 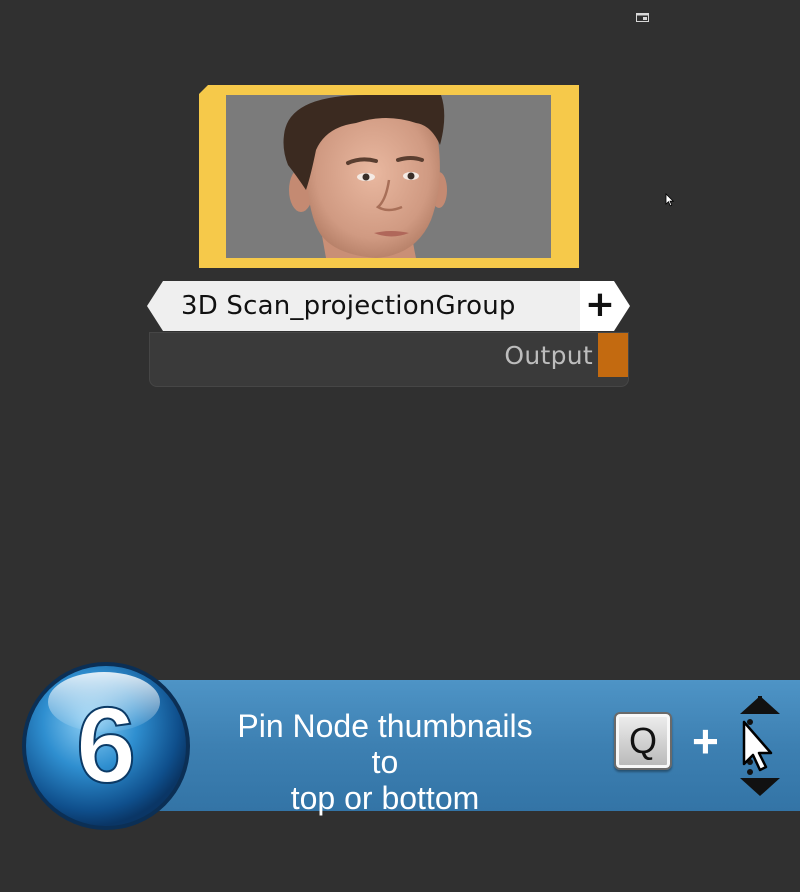 I want to click on tip-text: Pin Node thumbnails to top or bottom, so click(x=385, y=762).